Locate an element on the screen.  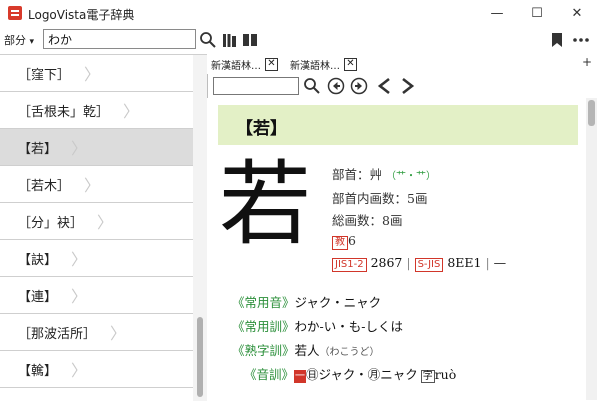
reading-text: 若人 is located at coordinates (307, 350).